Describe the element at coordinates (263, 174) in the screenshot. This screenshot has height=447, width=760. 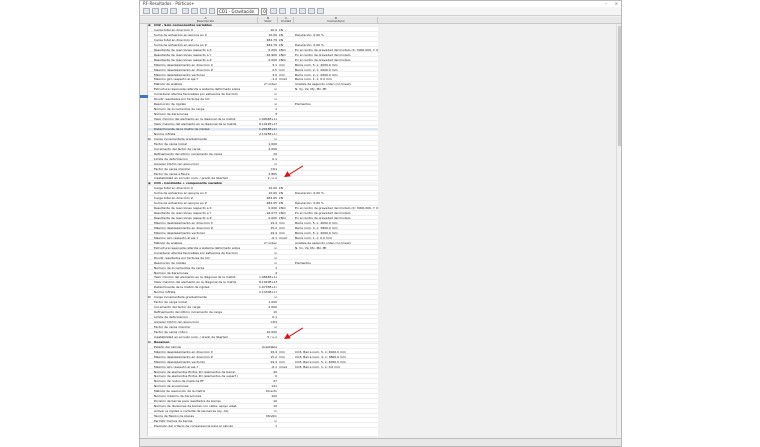
I see `table-row: Factor de carga a fisura 2.805` at that location.